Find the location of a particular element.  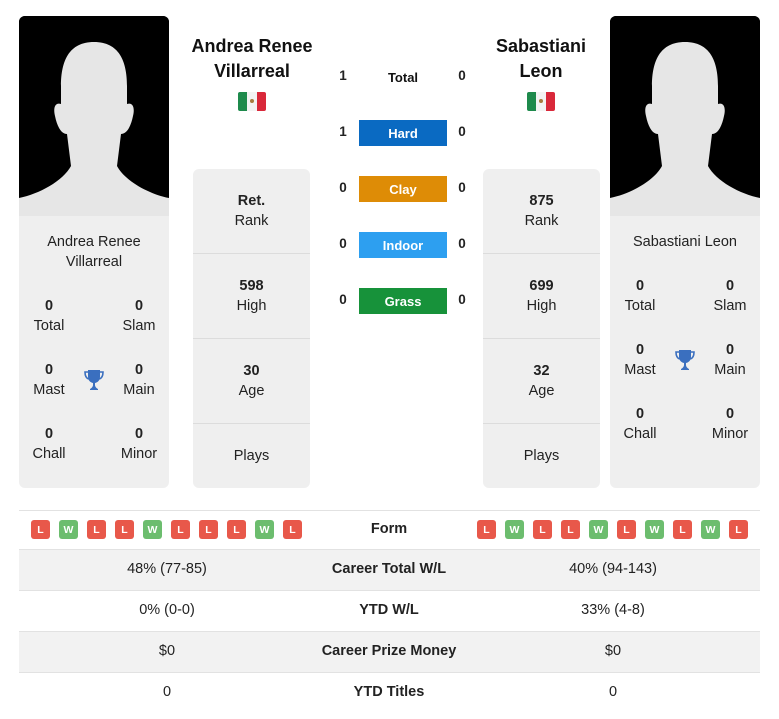

ytd-titles-label: YTD Titles is located at coordinates (389, 692).